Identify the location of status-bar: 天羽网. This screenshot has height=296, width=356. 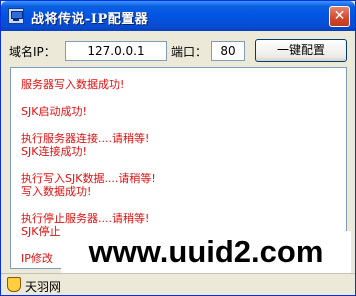
(178, 284).